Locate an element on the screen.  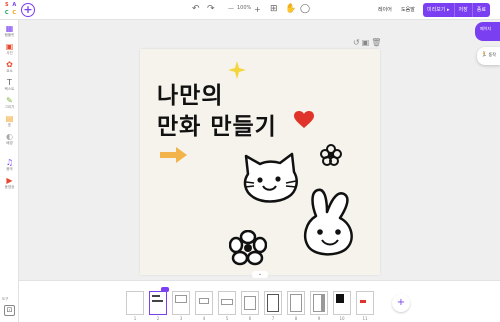
collapse-pages-button: ⌄ is located at coordinates (260, 274).